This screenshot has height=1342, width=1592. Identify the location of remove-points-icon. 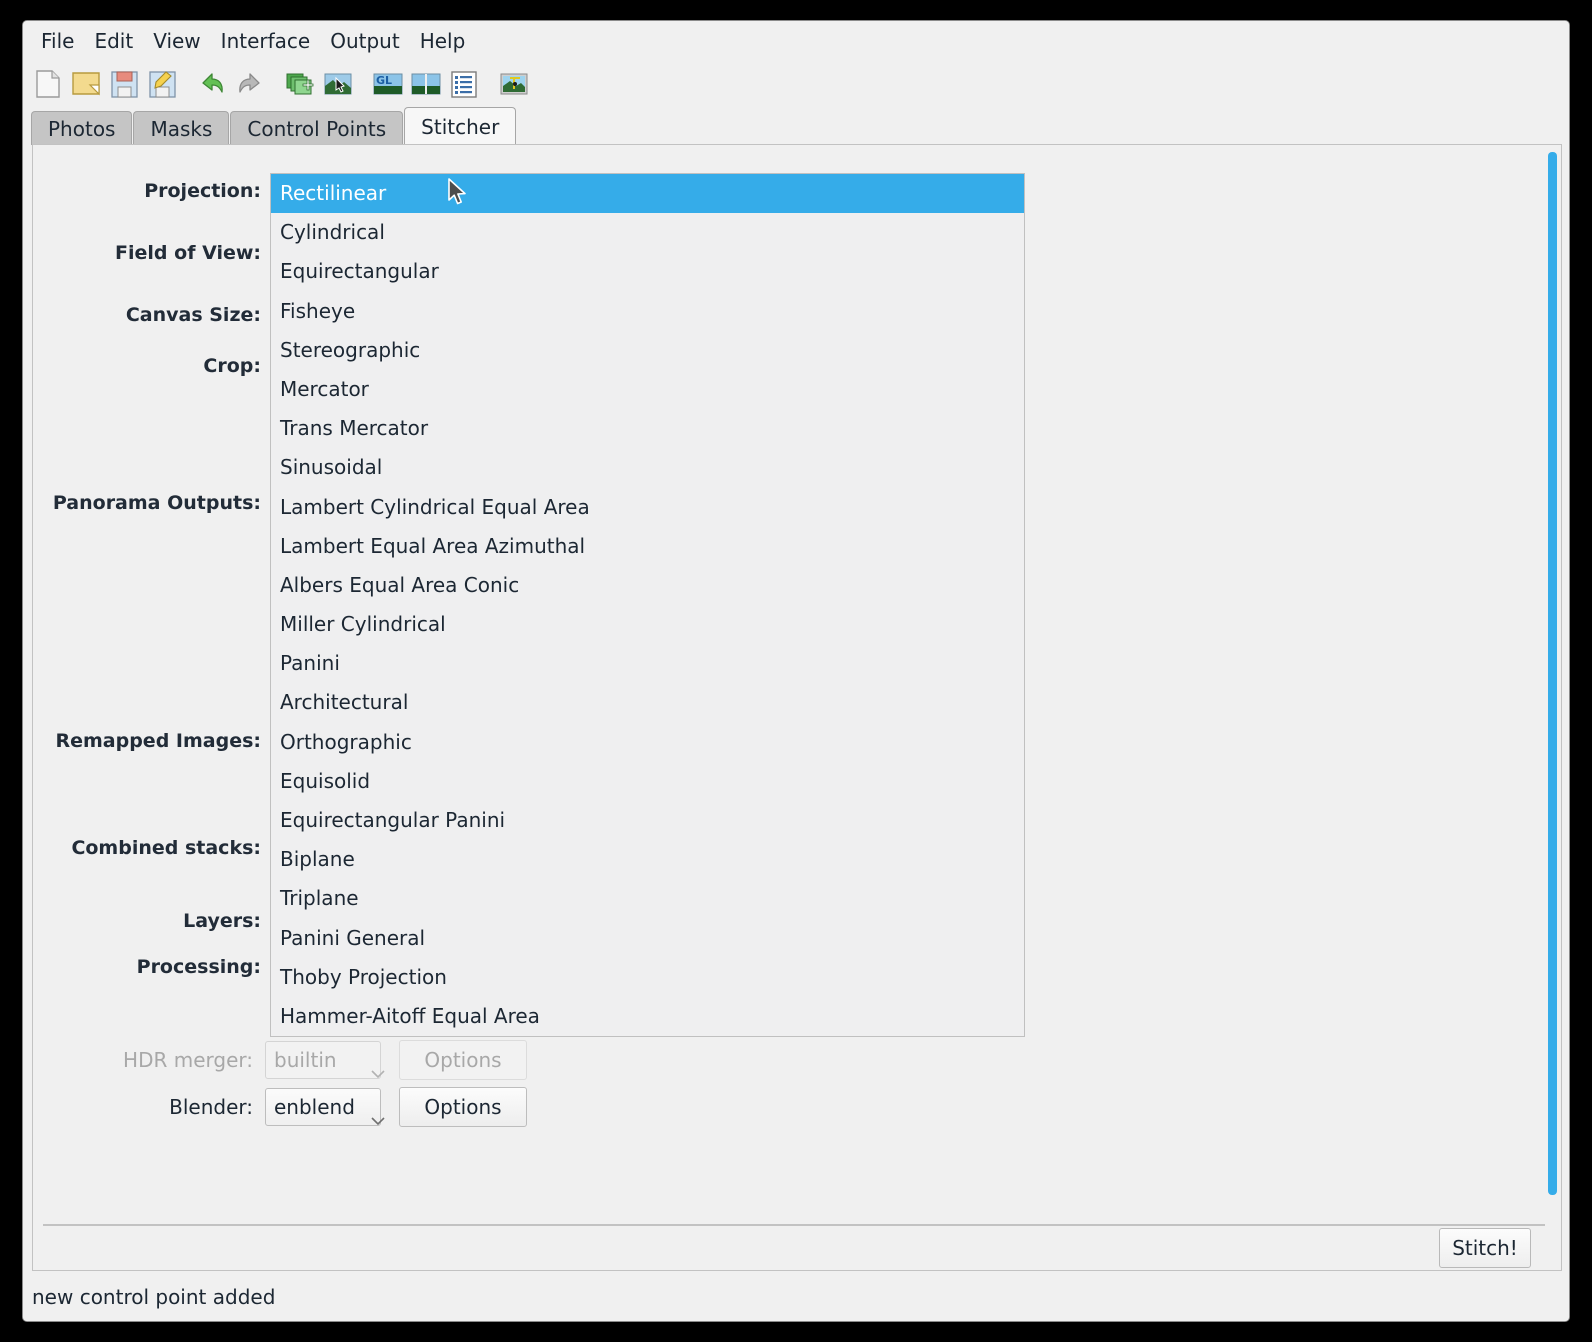
(338, 84).